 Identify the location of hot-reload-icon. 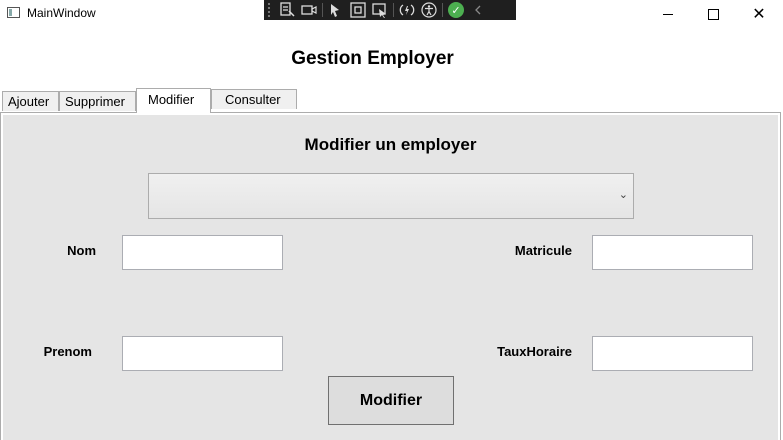
(407, 10).